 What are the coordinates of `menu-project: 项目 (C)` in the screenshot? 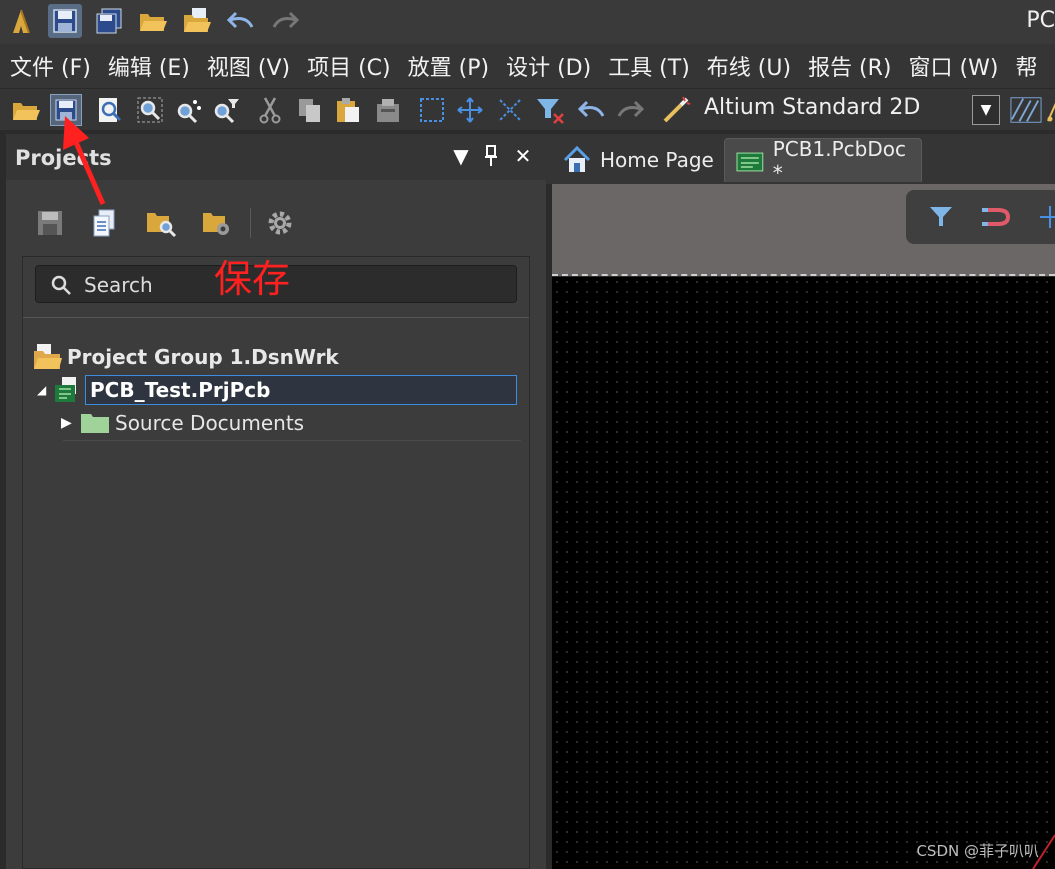 It's located at (349, 66).